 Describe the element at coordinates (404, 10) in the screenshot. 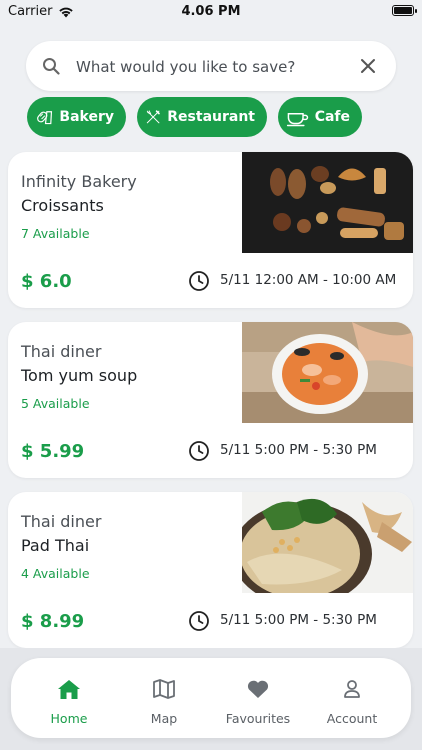

I see `battery-icon` at that location.